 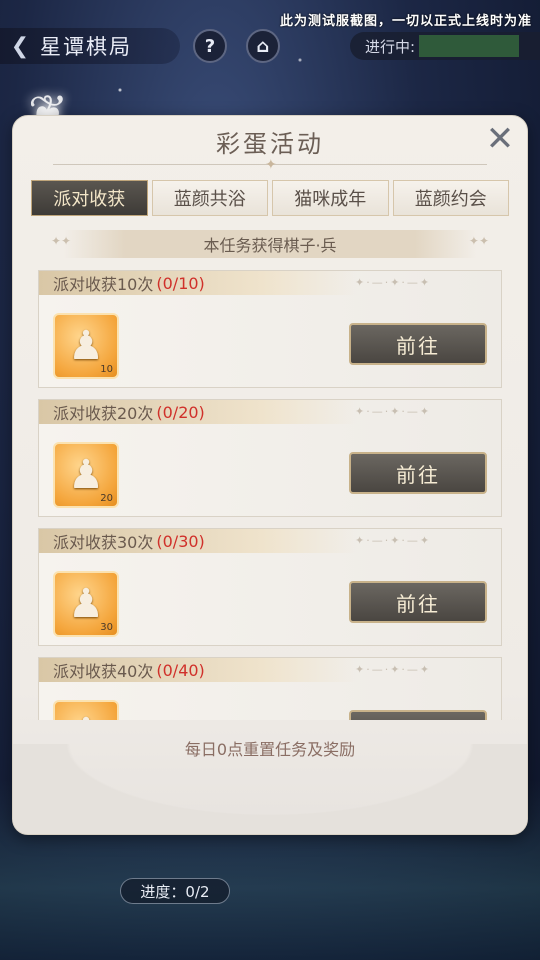 What do you see at coordinates (209, 198) in the screenshot?
I see `tab-blue-bath: 蓝颜共浴` at bounding box center [209, 198].